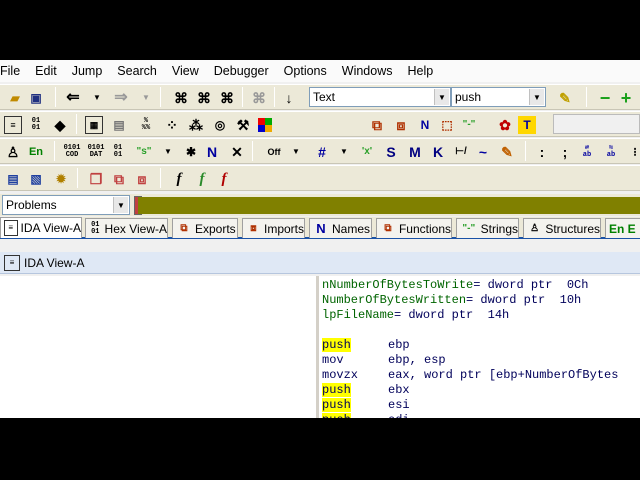 The image size is (640, 480). I want to click on window-tile-icon: ⧉, so click(119, 179).